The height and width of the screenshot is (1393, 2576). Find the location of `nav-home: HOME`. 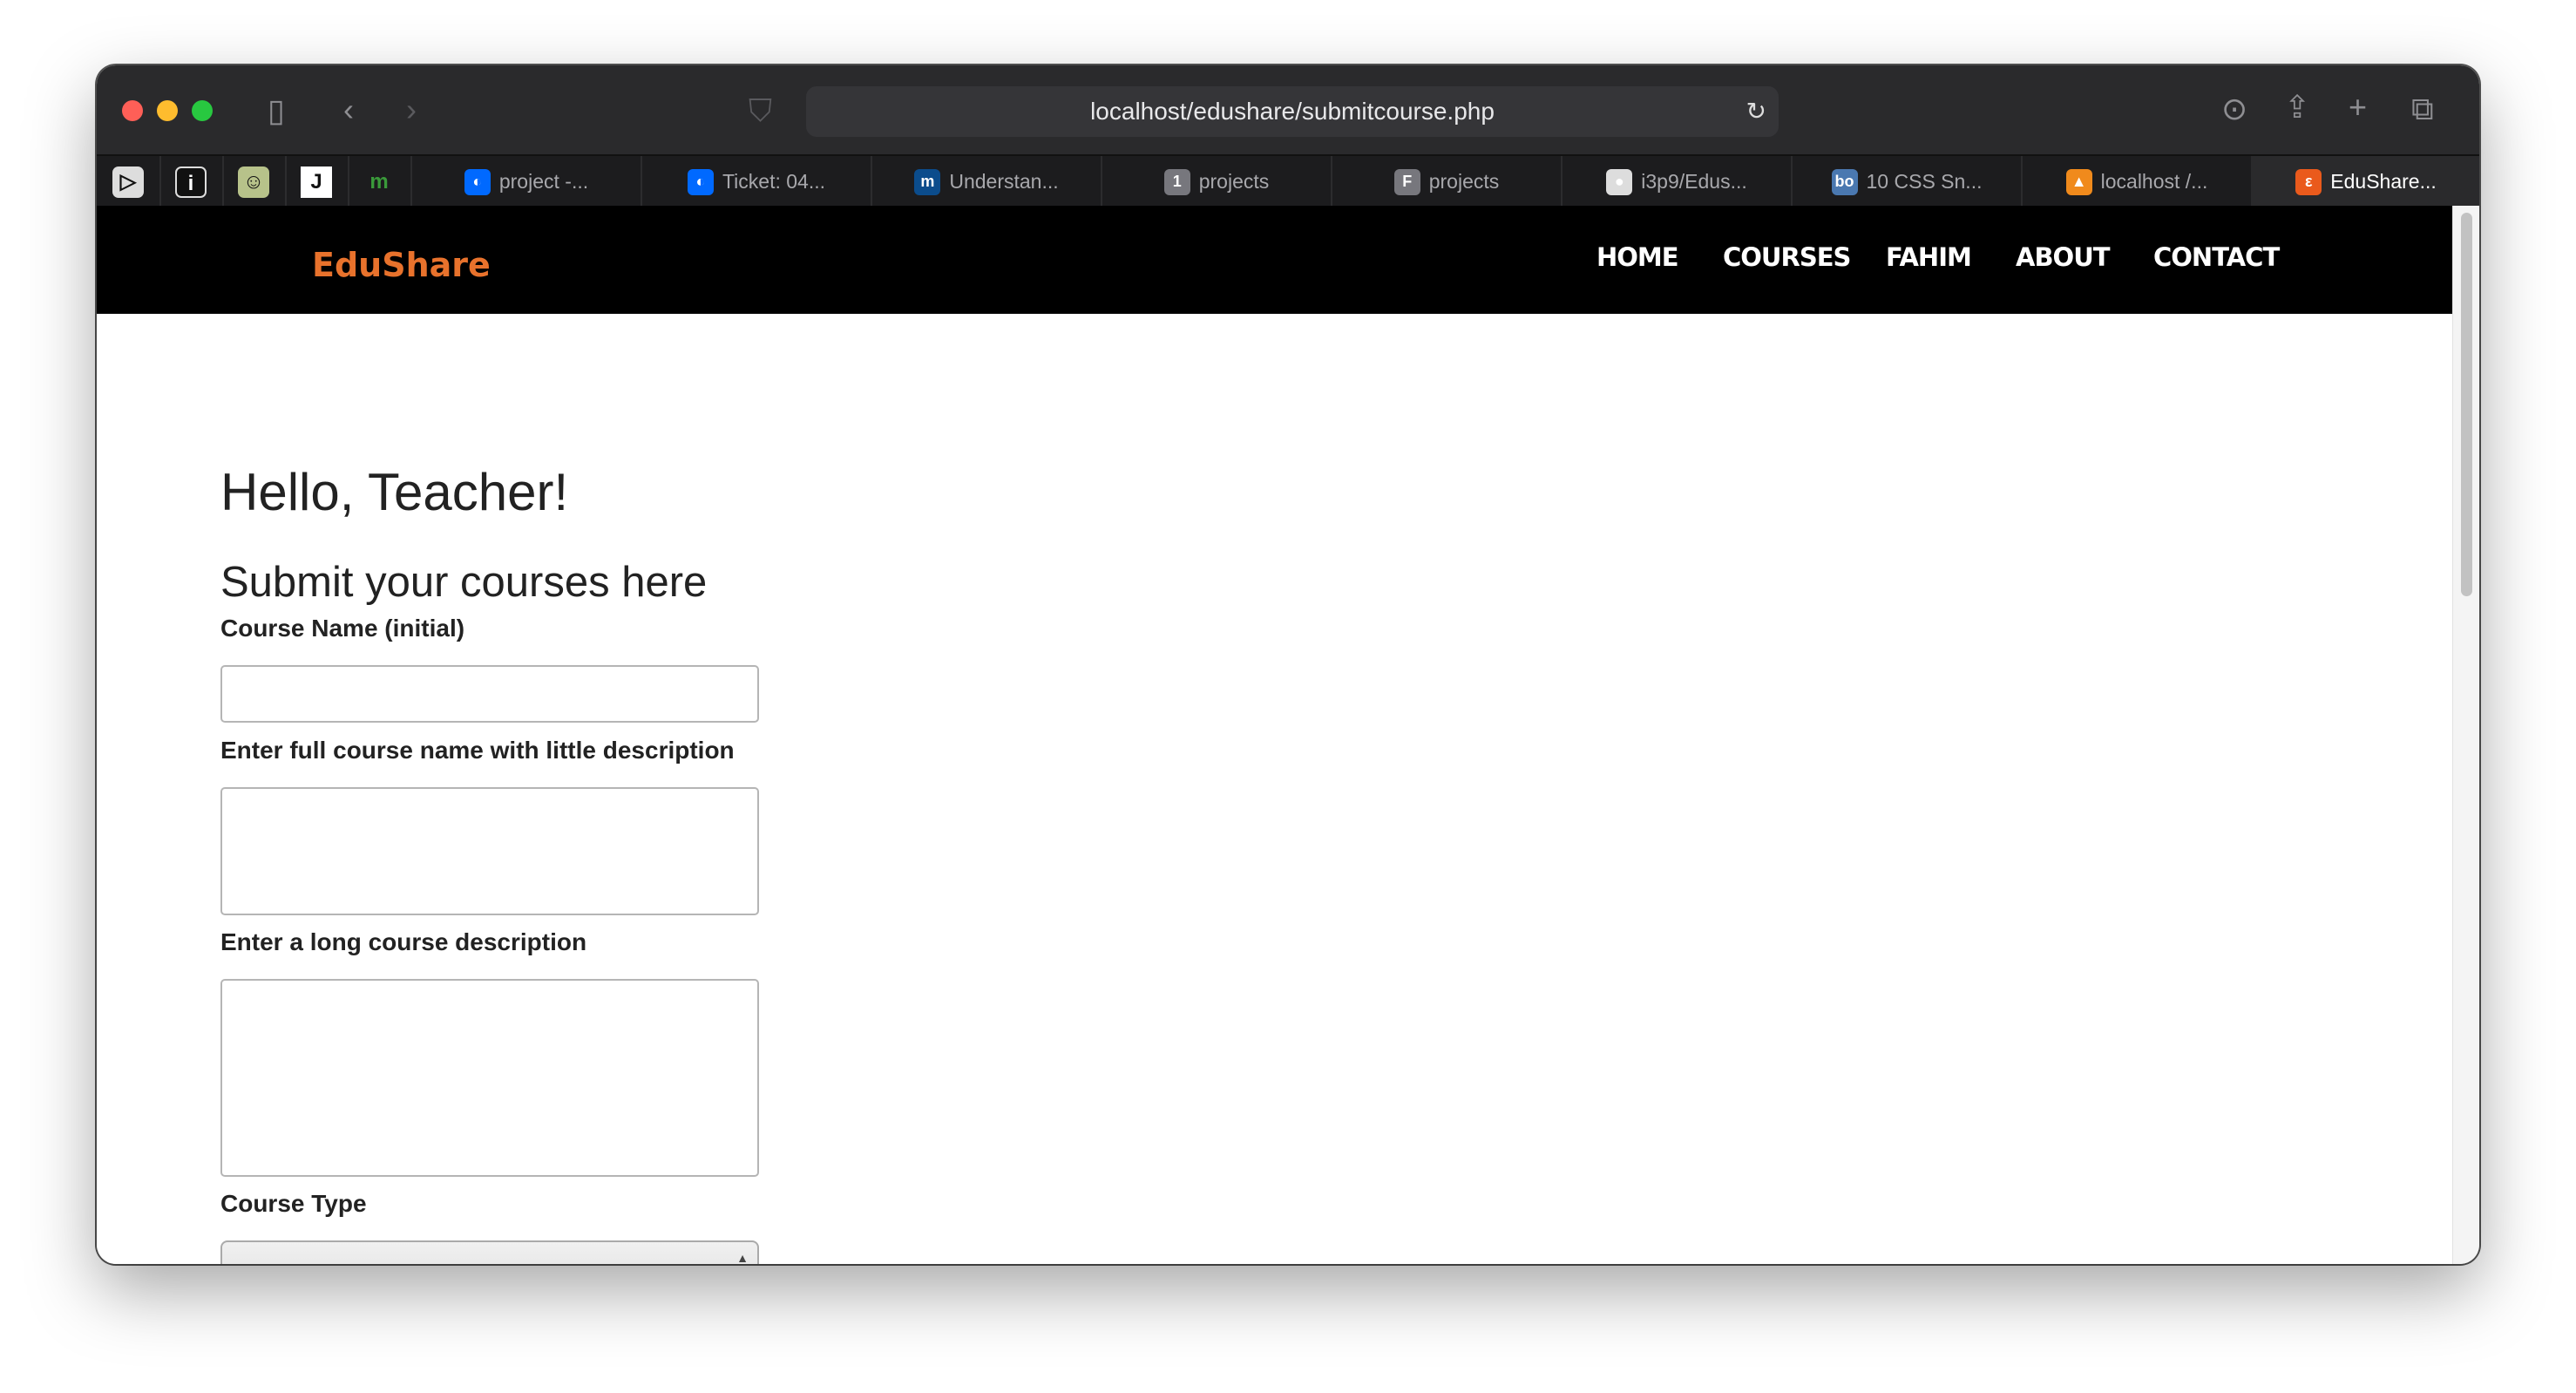

nav-home: HOME is located at coordinates (1638, 257).